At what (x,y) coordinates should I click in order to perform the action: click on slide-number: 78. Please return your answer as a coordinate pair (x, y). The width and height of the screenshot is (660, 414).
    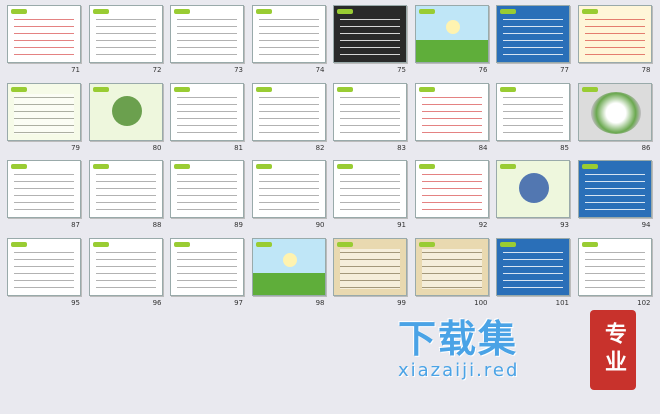
    Looking at the image, I should click on (646, 70).